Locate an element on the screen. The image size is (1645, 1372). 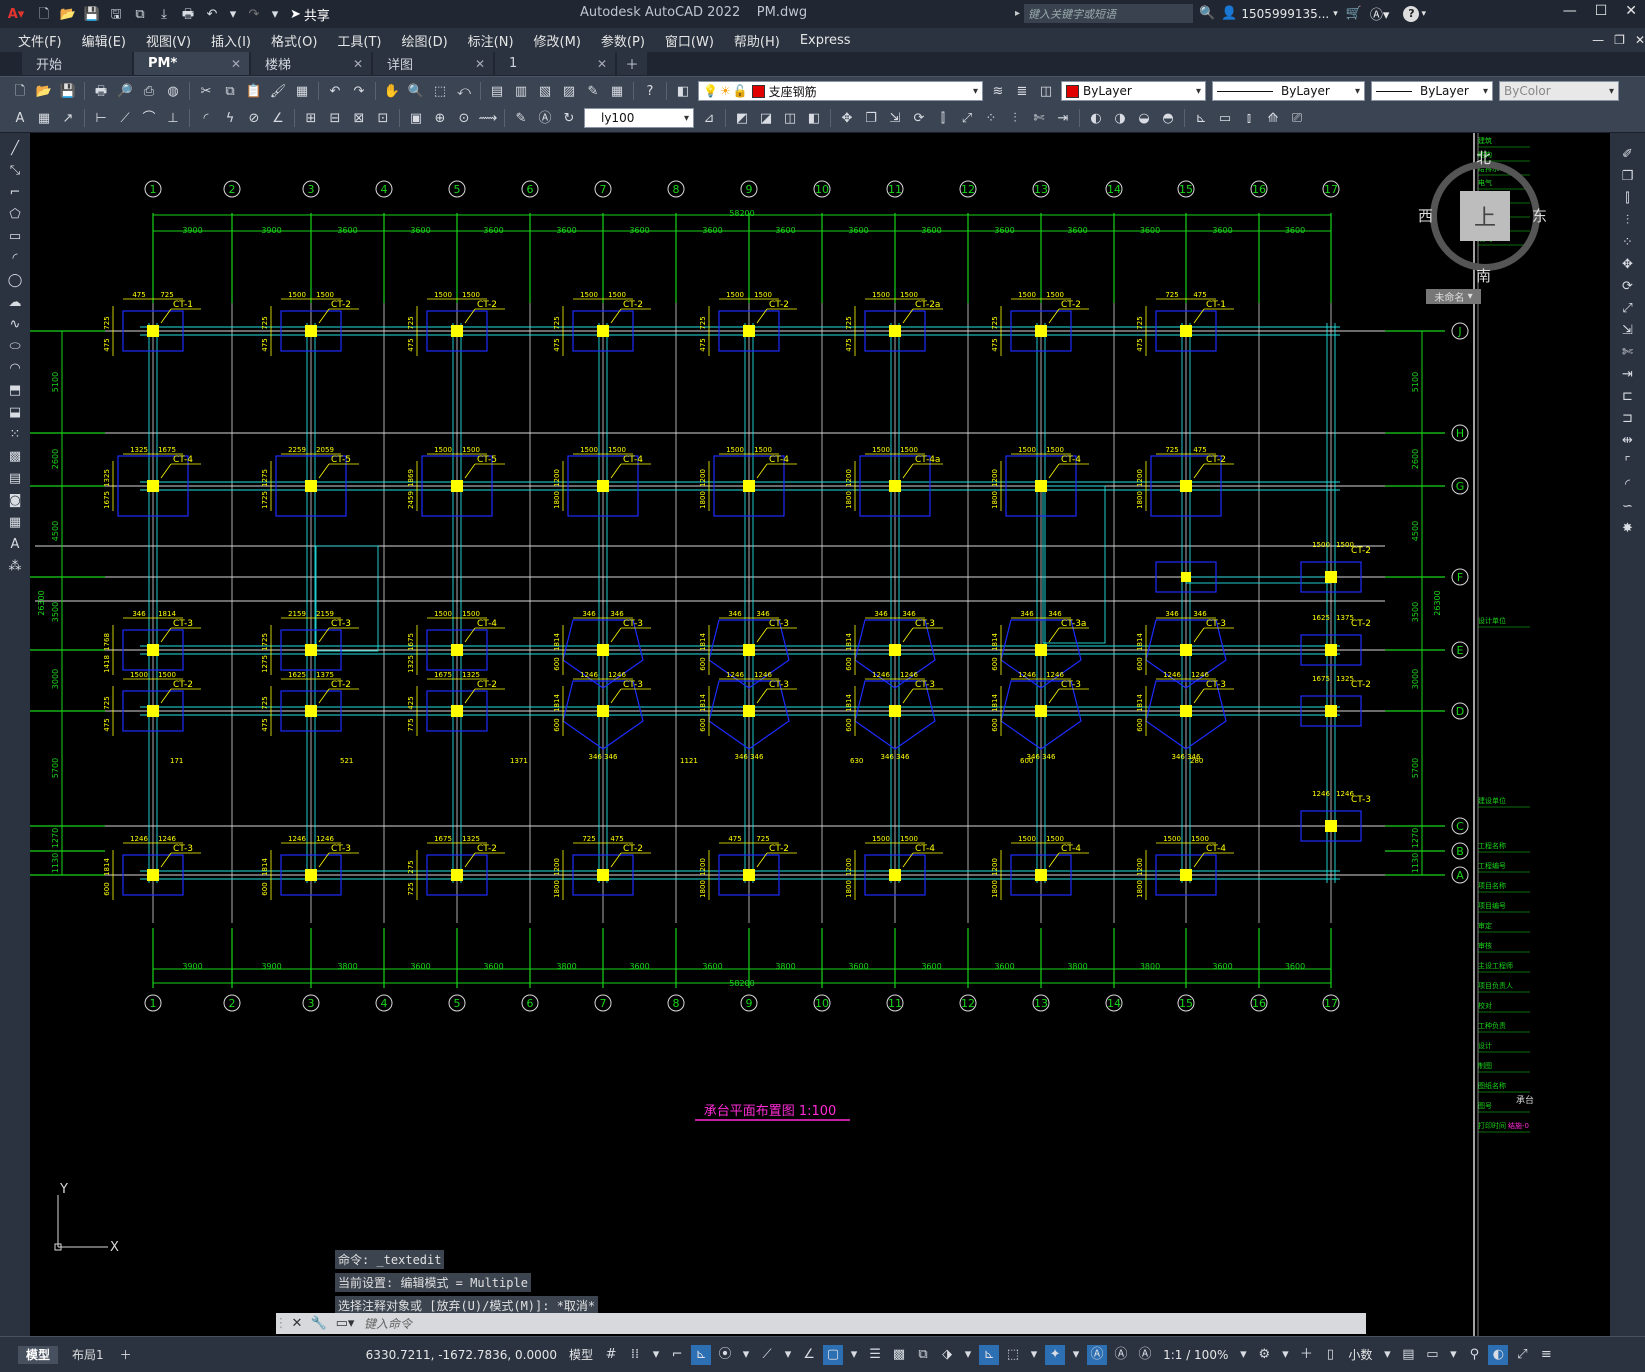
pan-icon: ✋ is located at coordinates (392, 91).